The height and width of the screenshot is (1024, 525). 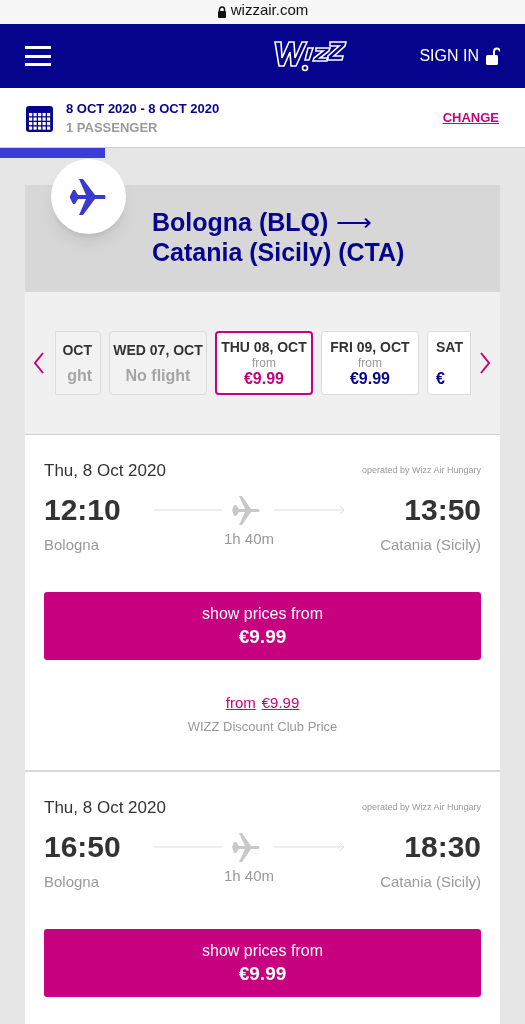 I want to click on logo-icon, so click(x=310, y=56).